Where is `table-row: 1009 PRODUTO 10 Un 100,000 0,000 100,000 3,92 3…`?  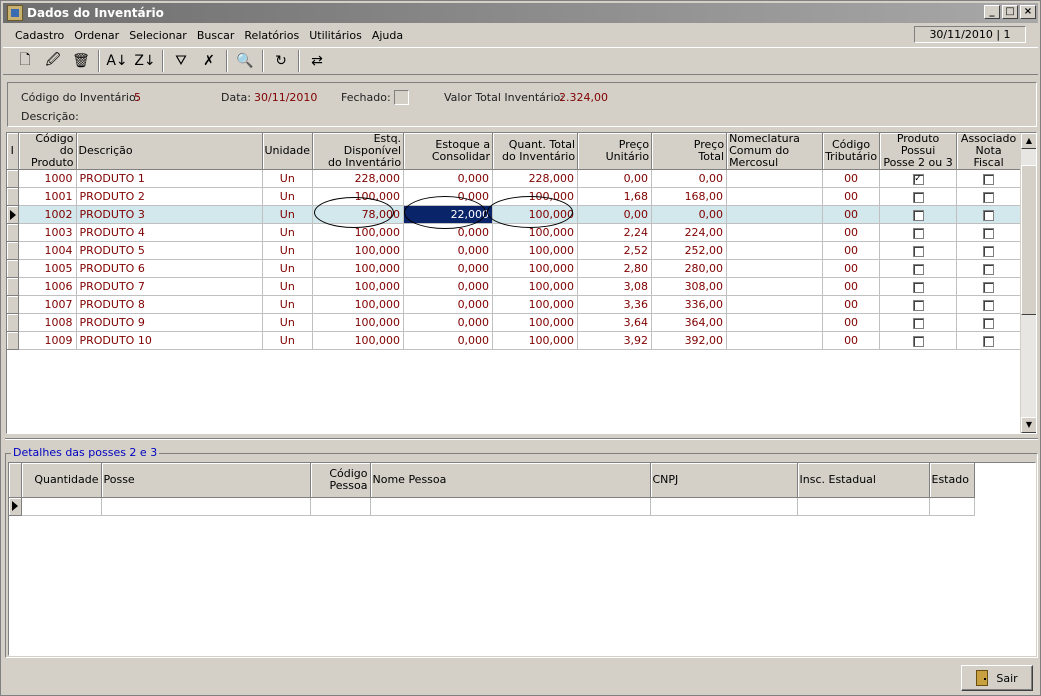
table-row: 1009 PRODUTO 10 Un 100,000 0,000 100,000 3,92 3… is located at coordinates (514, 340).